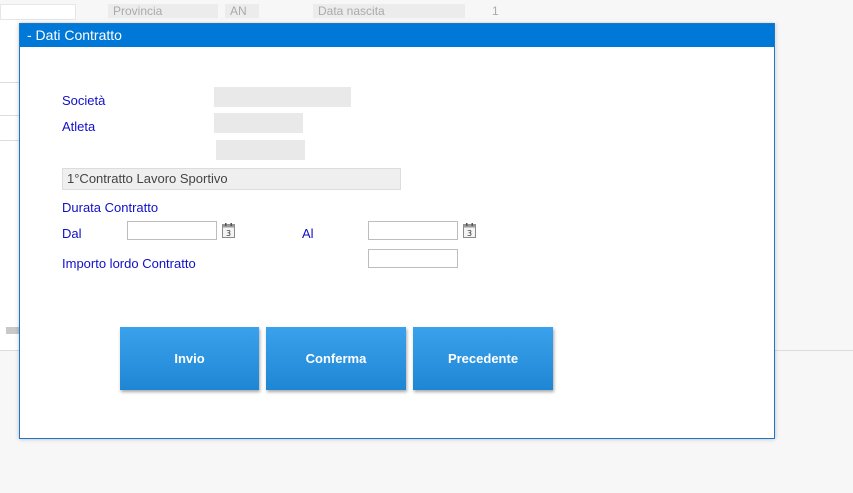  I want to click on precedente-button: Precedente, so click(483, 358).